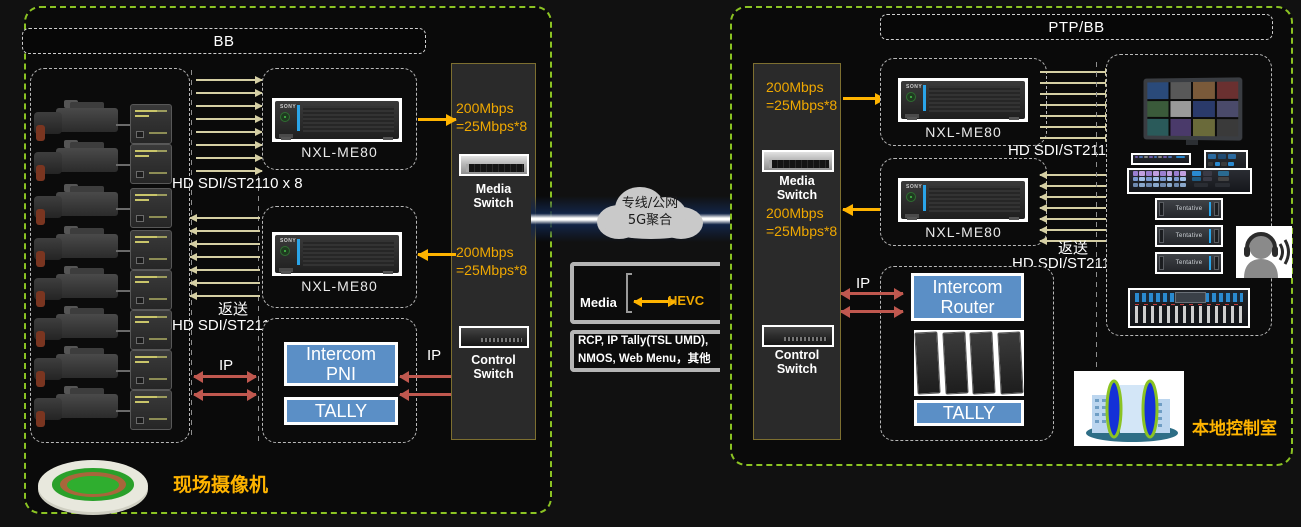  What do you see at coordinates (226, 365) in the screenshot?
I see `left-ip-label: IP` at bounding box center [226, 365].